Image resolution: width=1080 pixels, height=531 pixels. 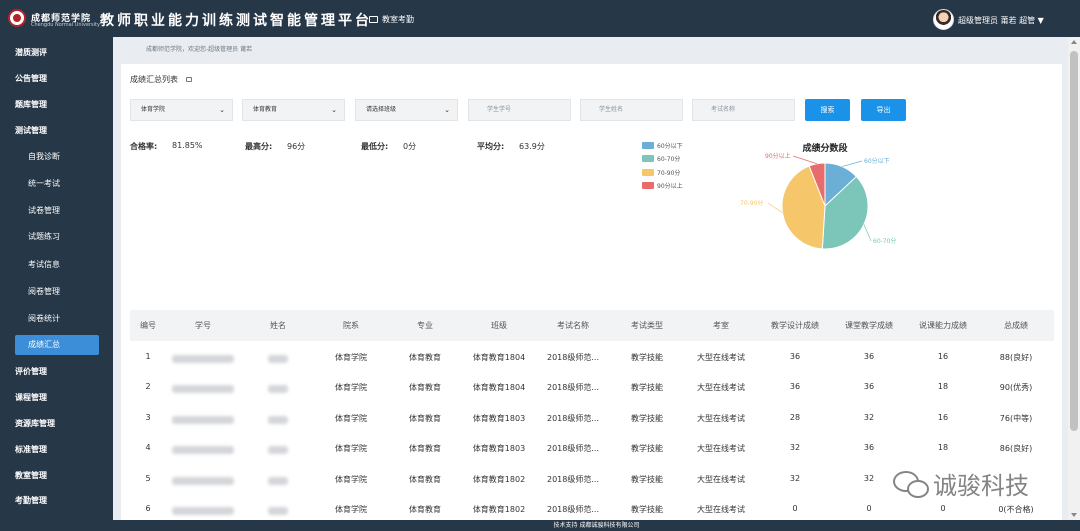 I want to click on column-header: 考试名称, so click(x=573, y=325).